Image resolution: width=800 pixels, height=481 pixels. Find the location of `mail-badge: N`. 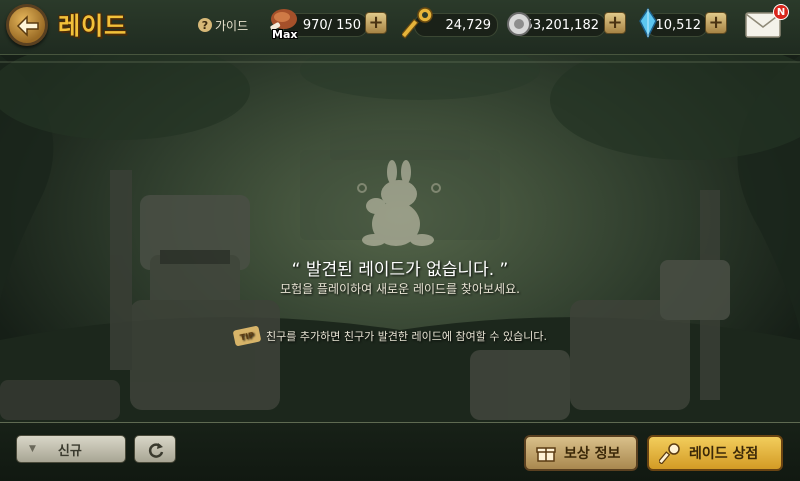

mail-badge: N is located at coordinates (781, 12).